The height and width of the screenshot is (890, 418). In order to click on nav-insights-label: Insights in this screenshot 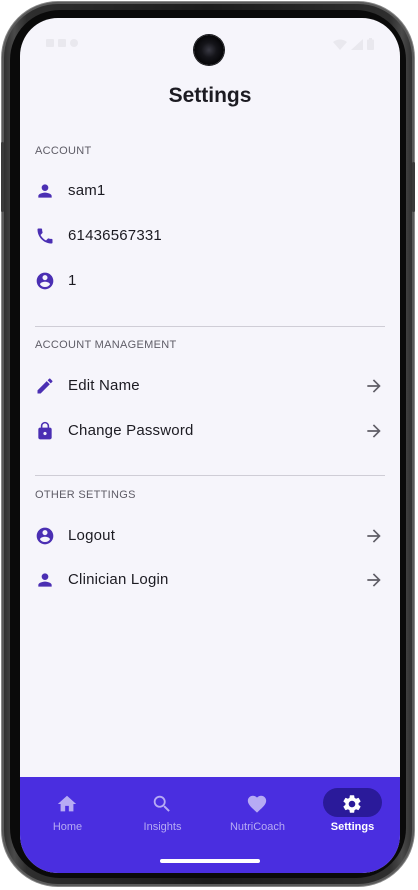, I will do `click(162, 827)`.